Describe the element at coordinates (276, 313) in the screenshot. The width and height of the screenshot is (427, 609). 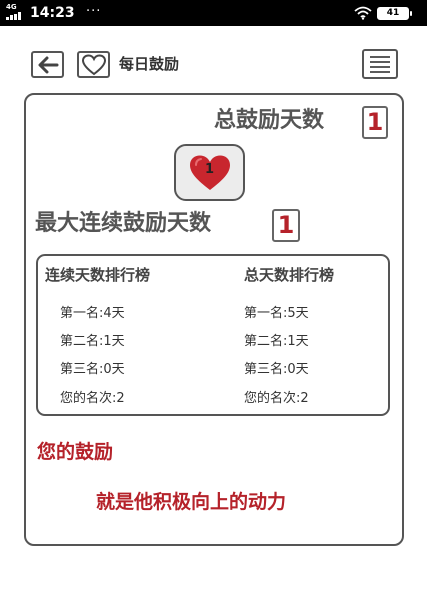
I see `total-rank-1: 第一名:5天` at that location.